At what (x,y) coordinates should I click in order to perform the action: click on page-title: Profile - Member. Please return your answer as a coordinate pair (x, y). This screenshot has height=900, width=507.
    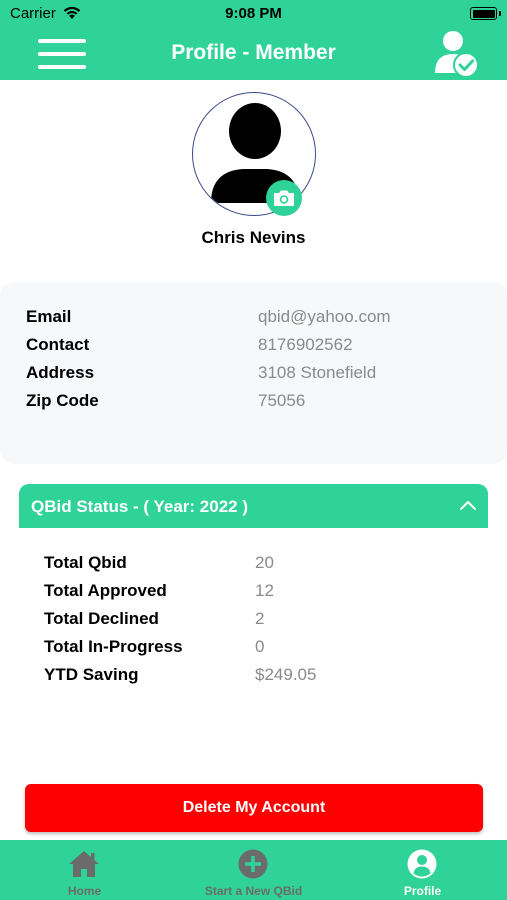
    Looking at the image, I should click on (253, 52).